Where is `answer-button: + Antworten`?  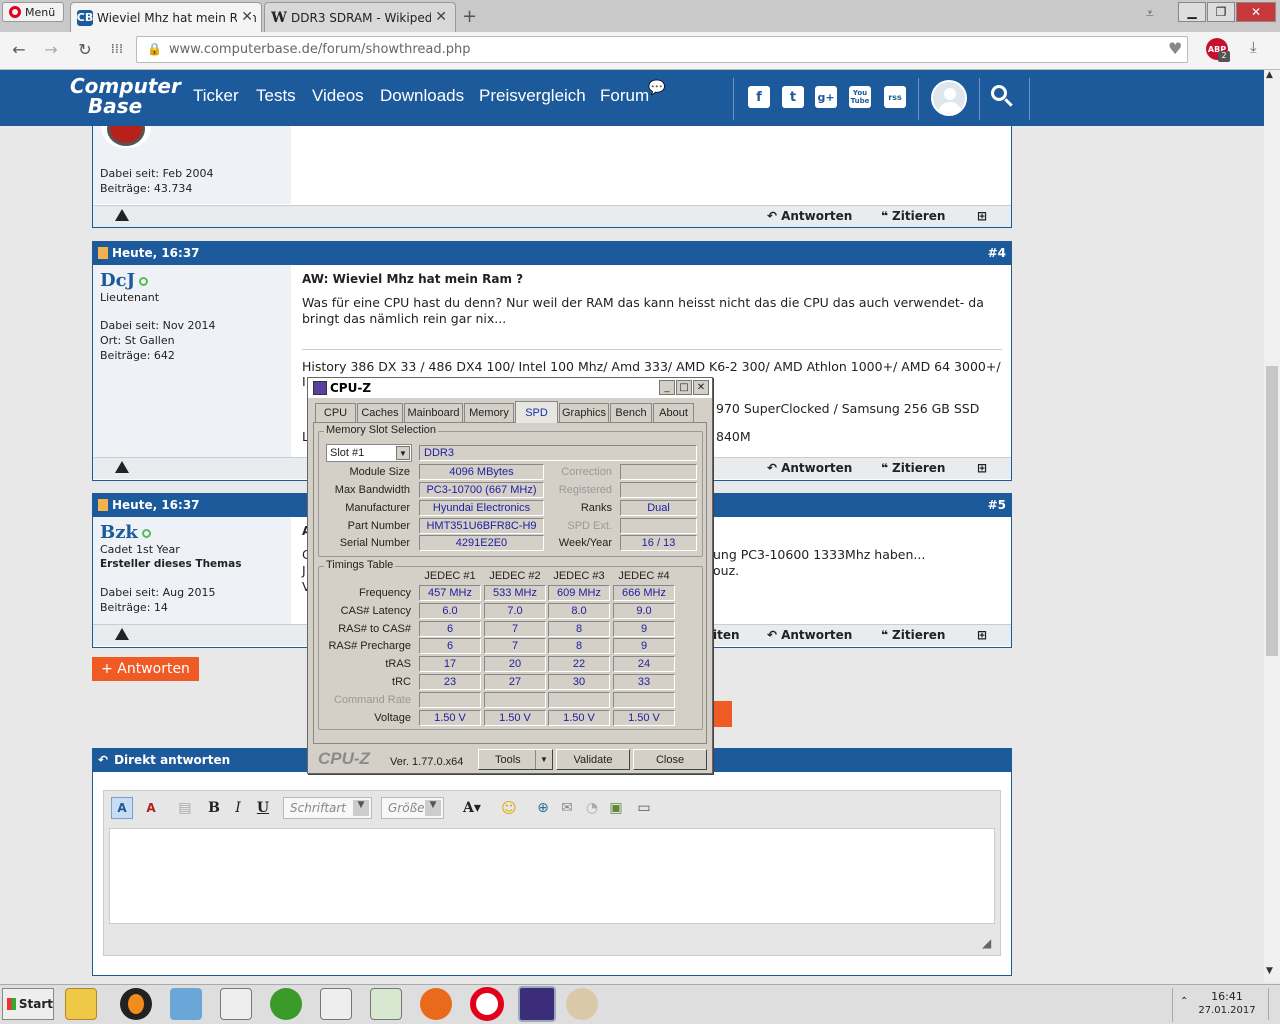 answer-button: + Antworten is located at coordinates (145, 669).